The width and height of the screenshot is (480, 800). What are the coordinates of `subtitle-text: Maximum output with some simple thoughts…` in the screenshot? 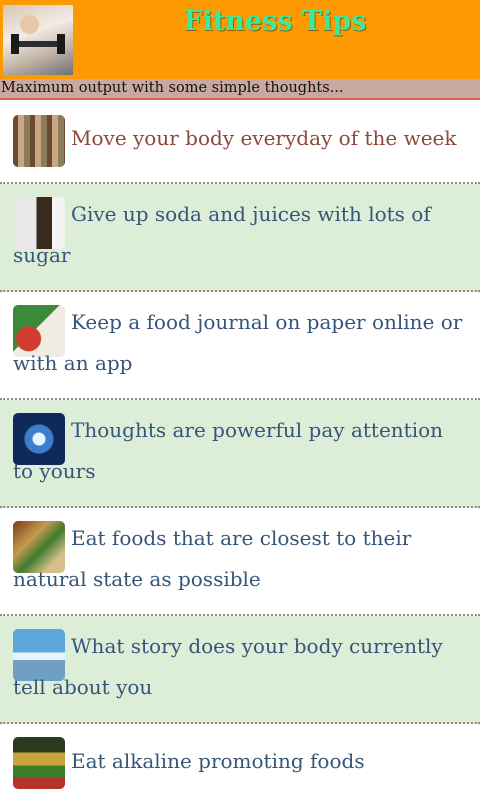 It's located at (172, 88).